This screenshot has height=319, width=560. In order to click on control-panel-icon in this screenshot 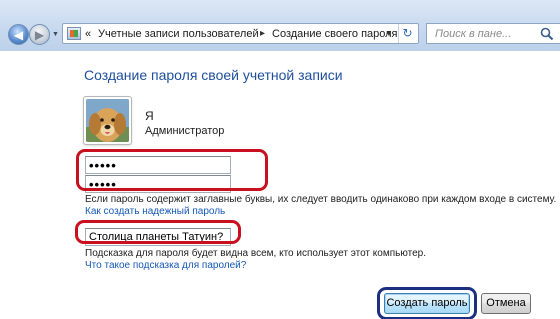, I will do `click(74, 33)`.